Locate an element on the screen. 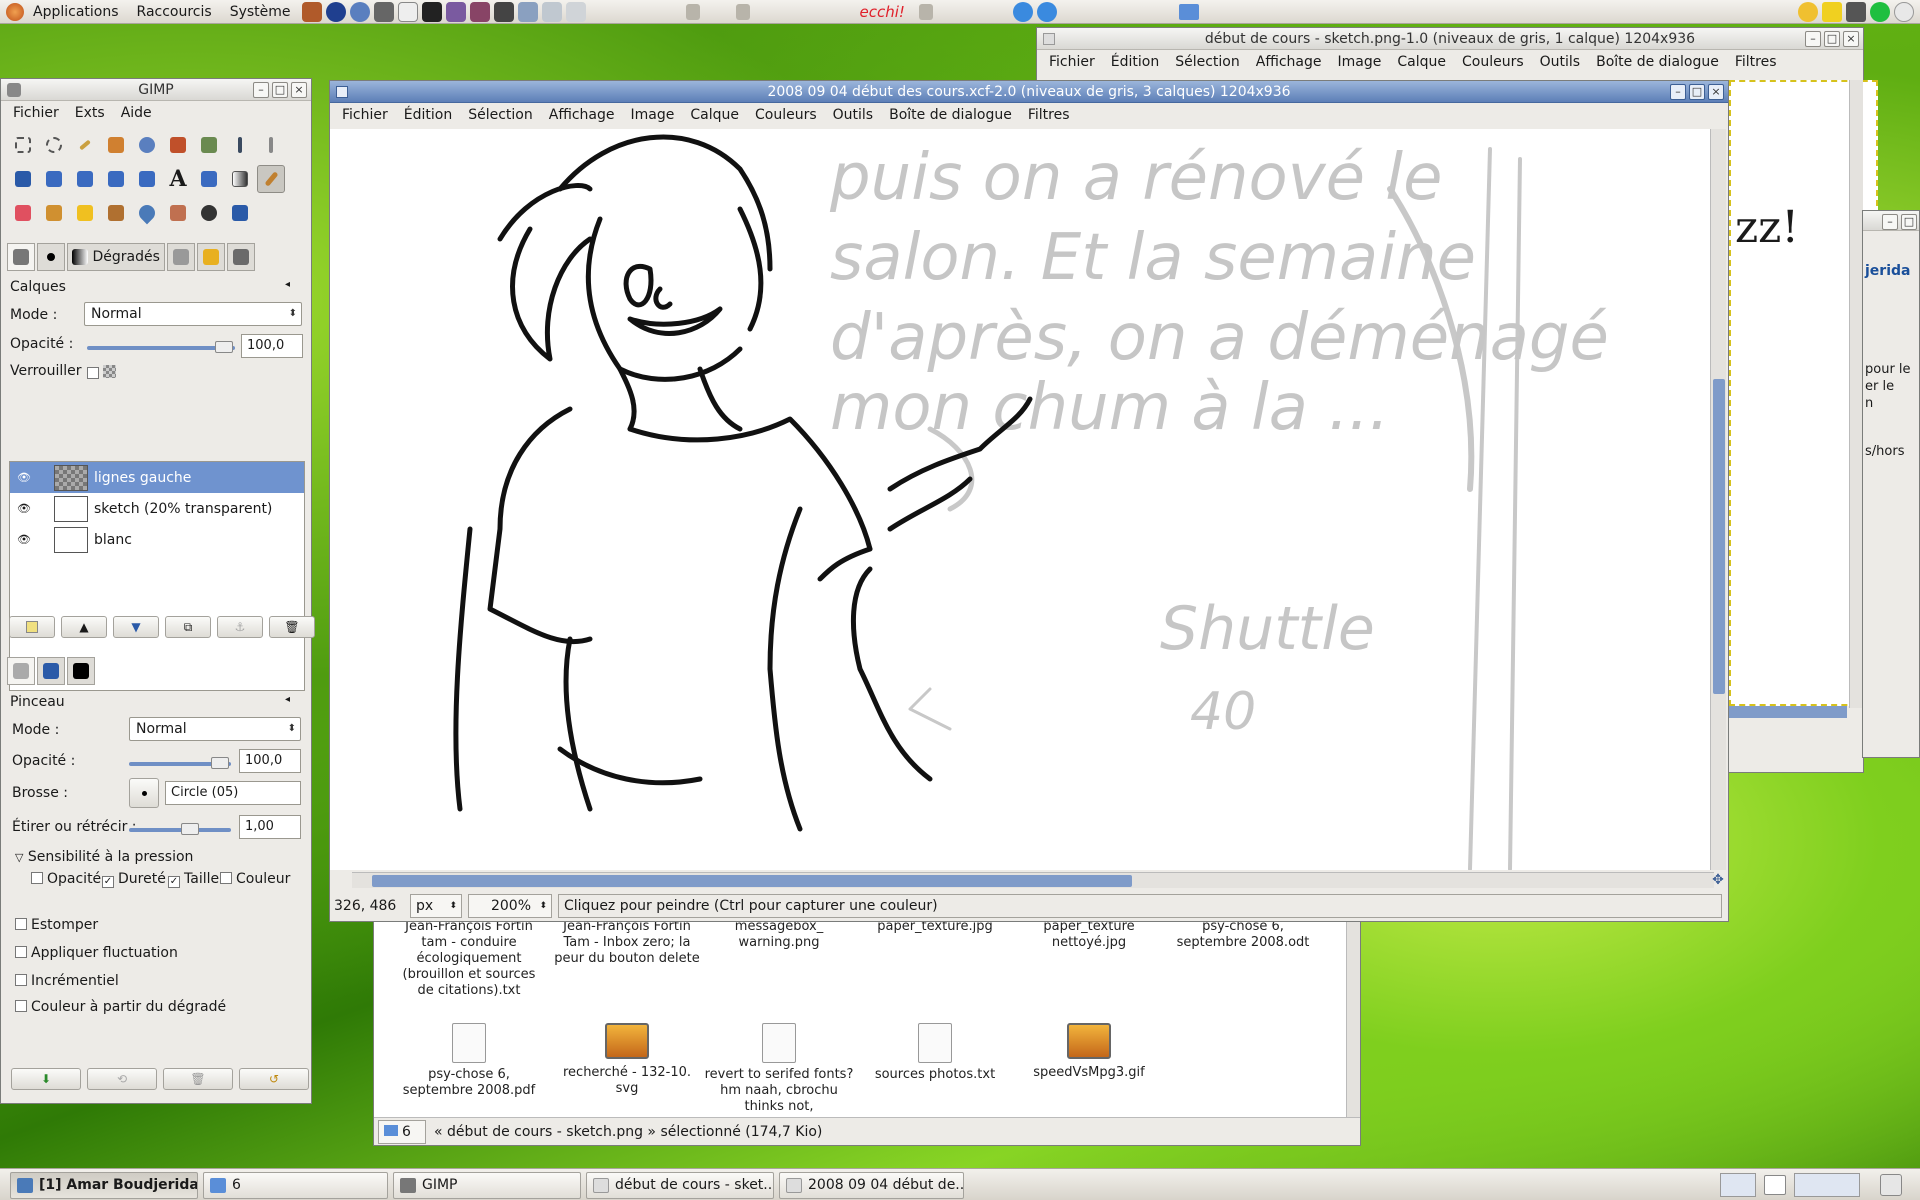 The image size is (1920, 1200). paths-tool is located at coordinates (209, 145).